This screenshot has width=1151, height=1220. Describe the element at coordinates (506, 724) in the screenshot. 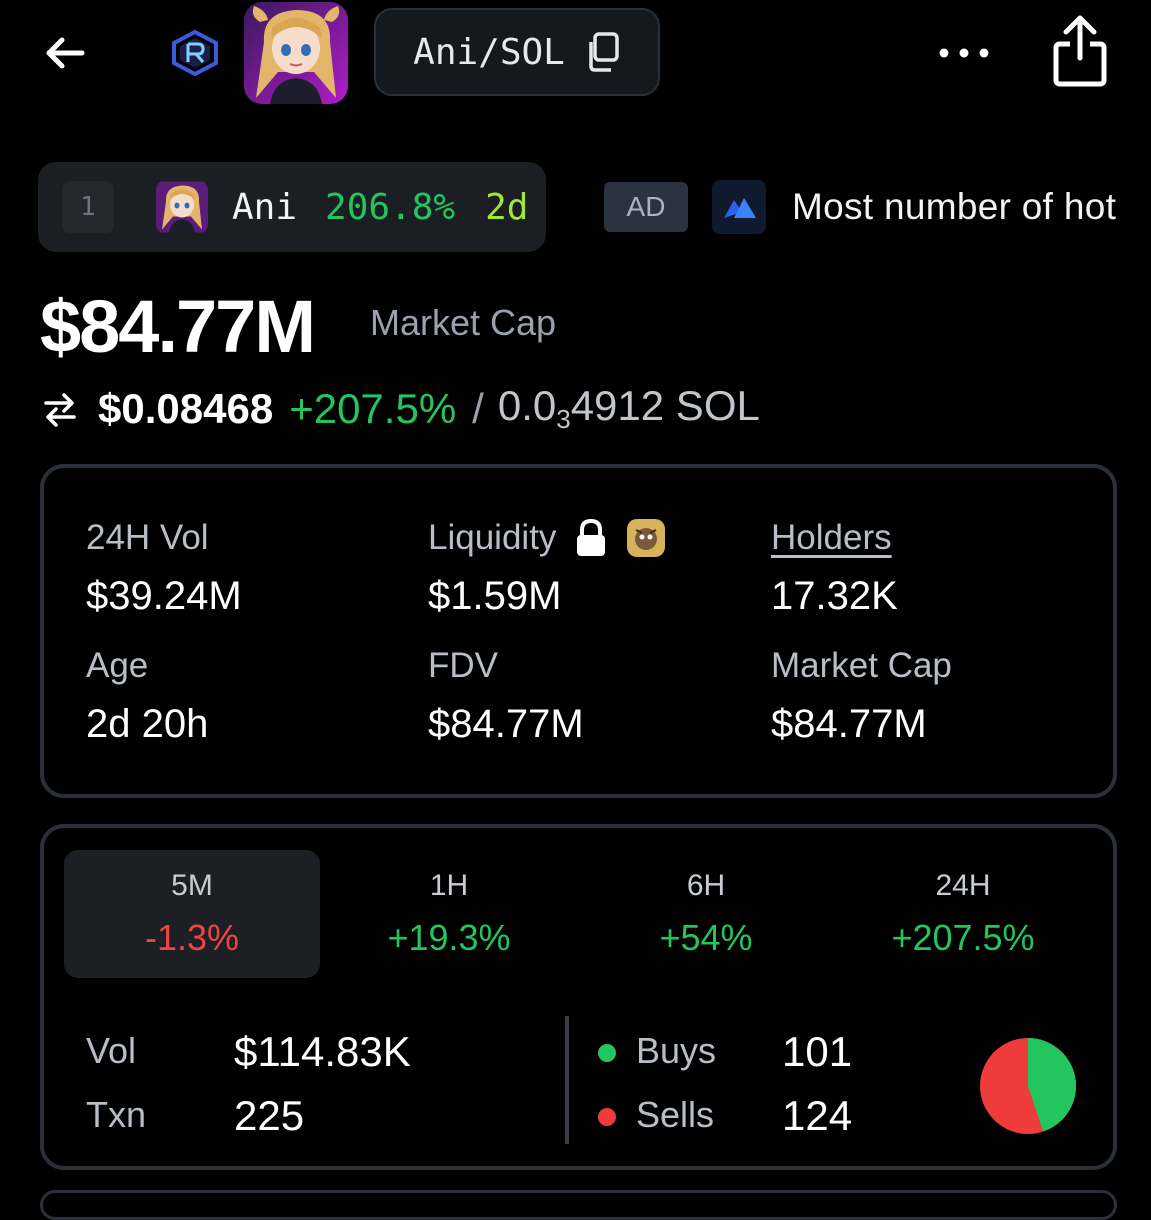

I see `fdv-value: $84.77M` at that location.